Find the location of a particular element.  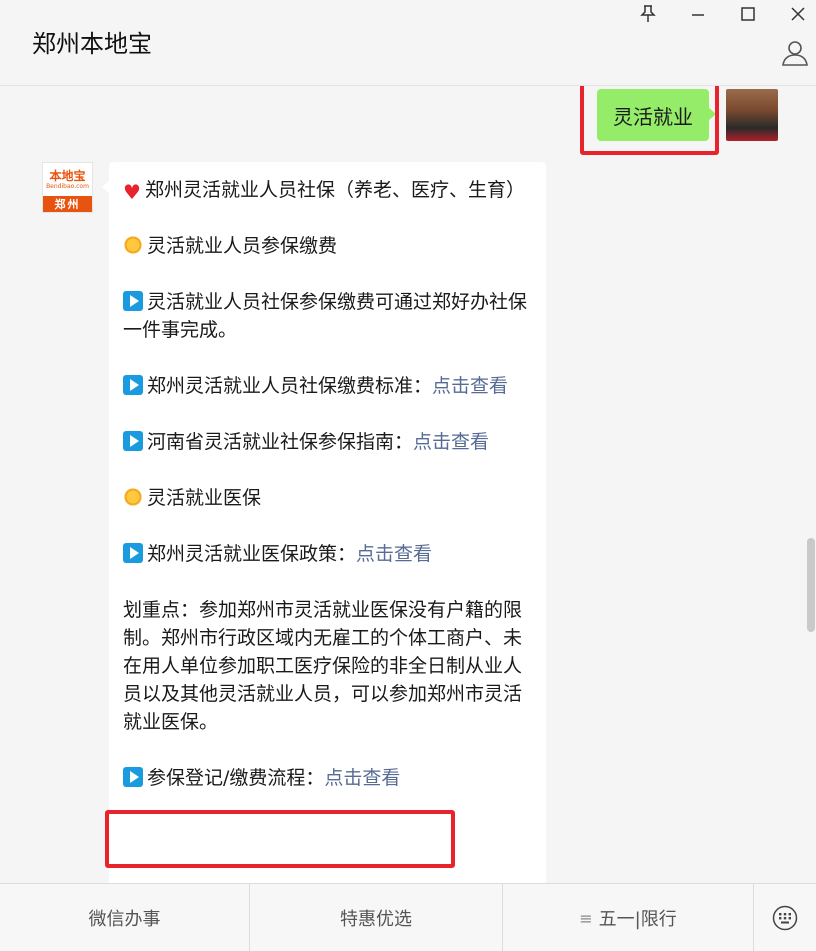

reply-line-5-text: 河南省灵活就业社保参保指南： is located at coordinates (280, 442).